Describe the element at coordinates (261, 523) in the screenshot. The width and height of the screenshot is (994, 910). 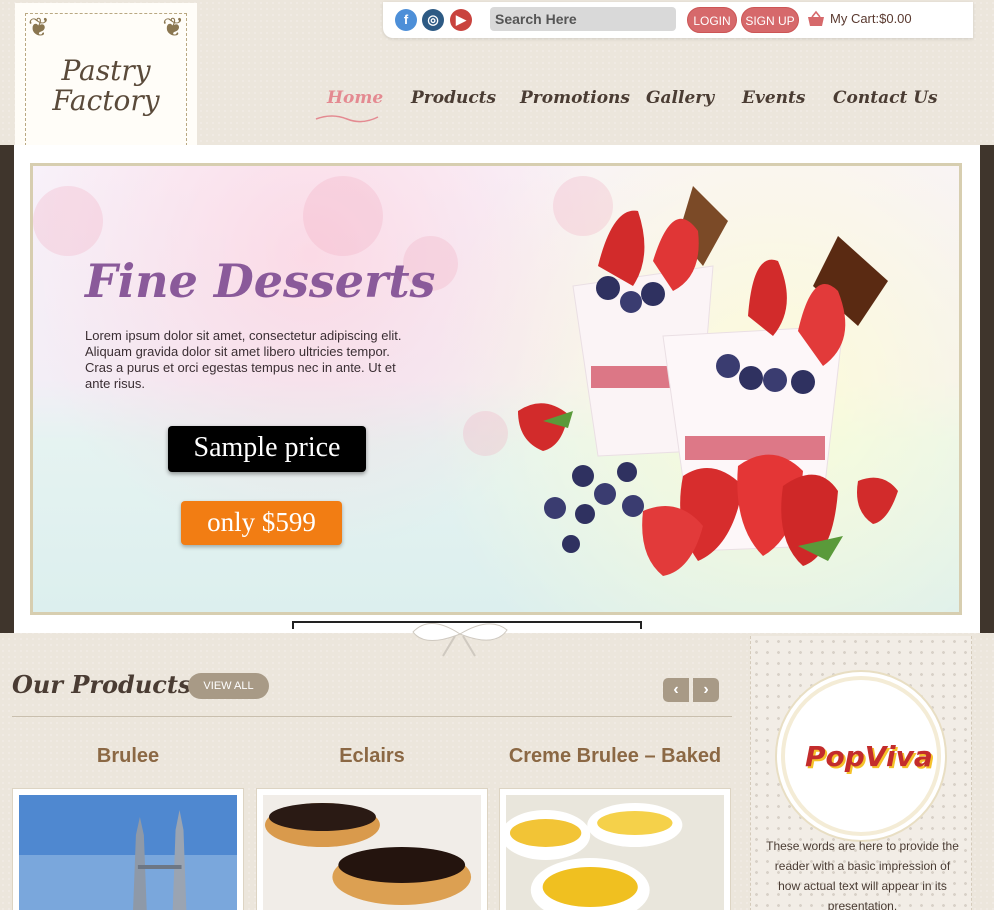
I see `price-button: only $599` at that location.